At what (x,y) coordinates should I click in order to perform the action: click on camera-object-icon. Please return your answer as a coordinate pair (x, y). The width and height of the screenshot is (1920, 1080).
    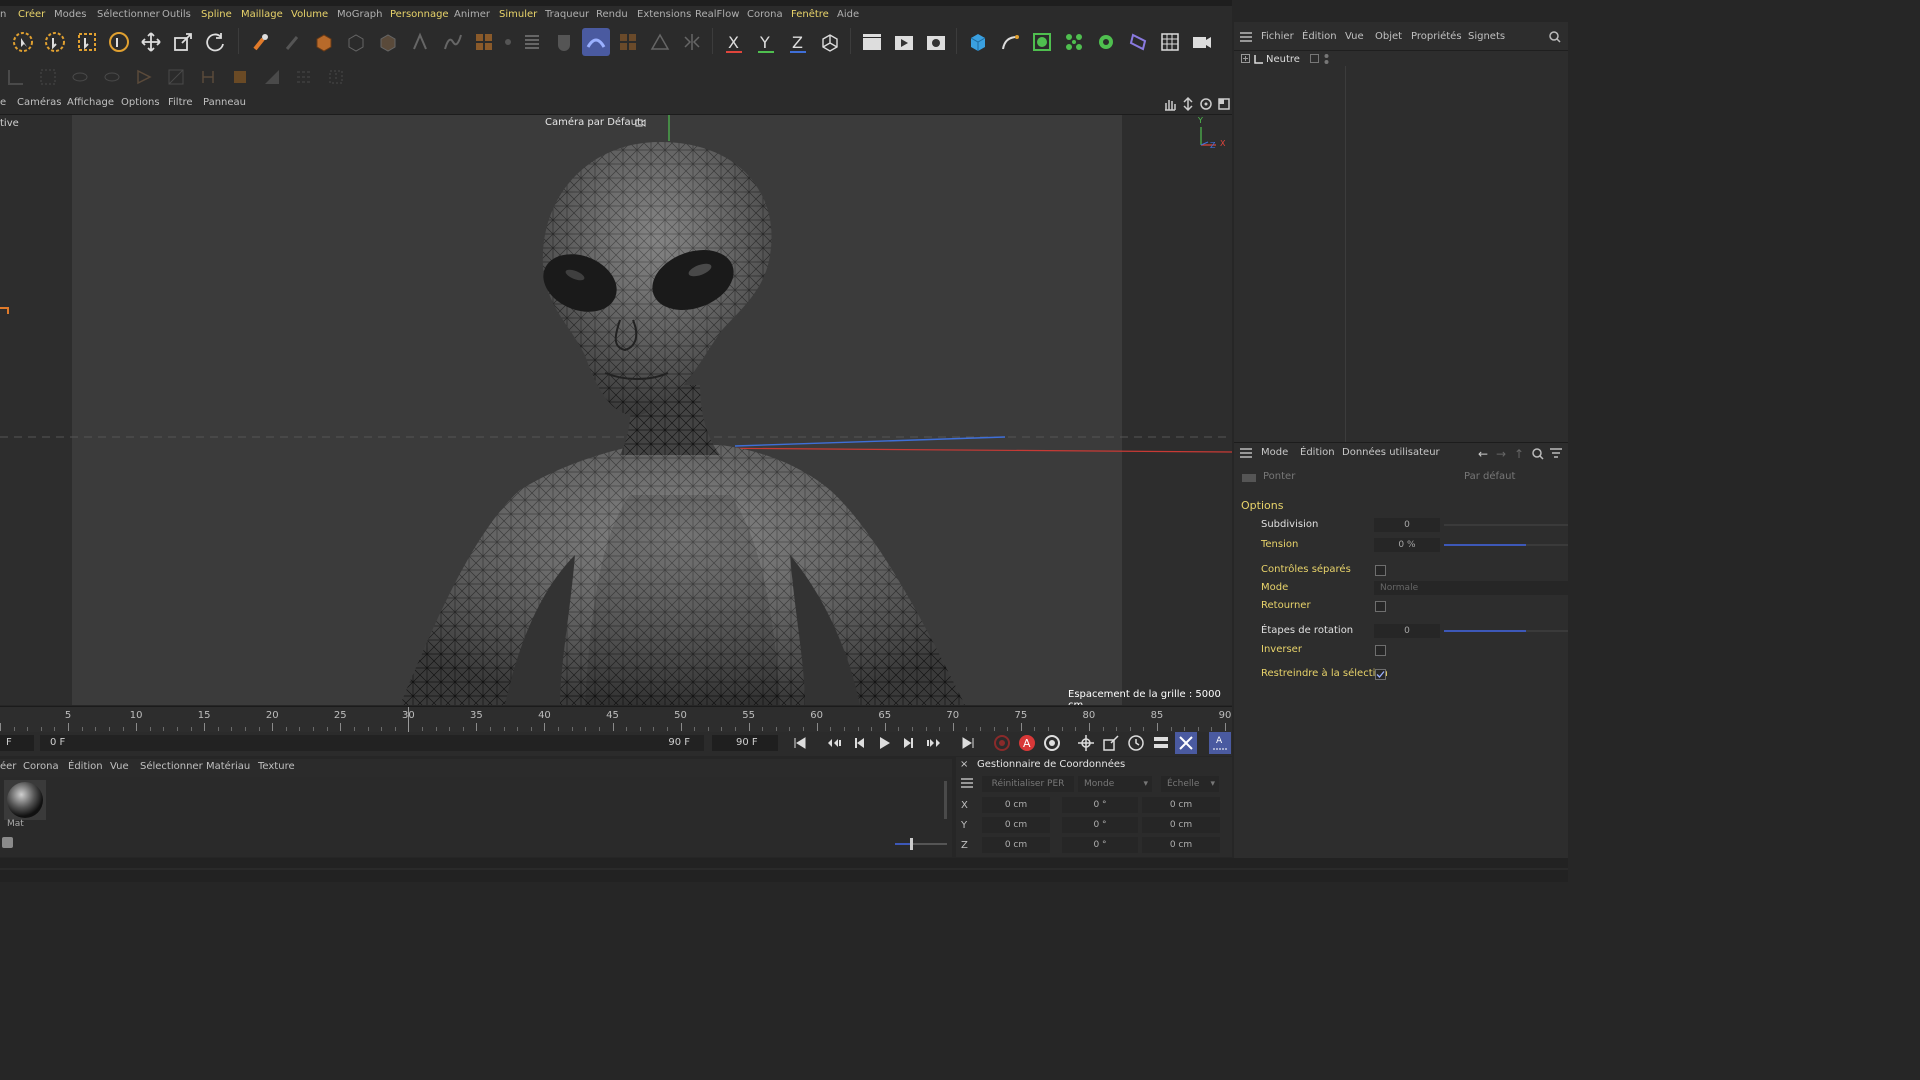
    Looking at the image, I should click on (1202, 42).